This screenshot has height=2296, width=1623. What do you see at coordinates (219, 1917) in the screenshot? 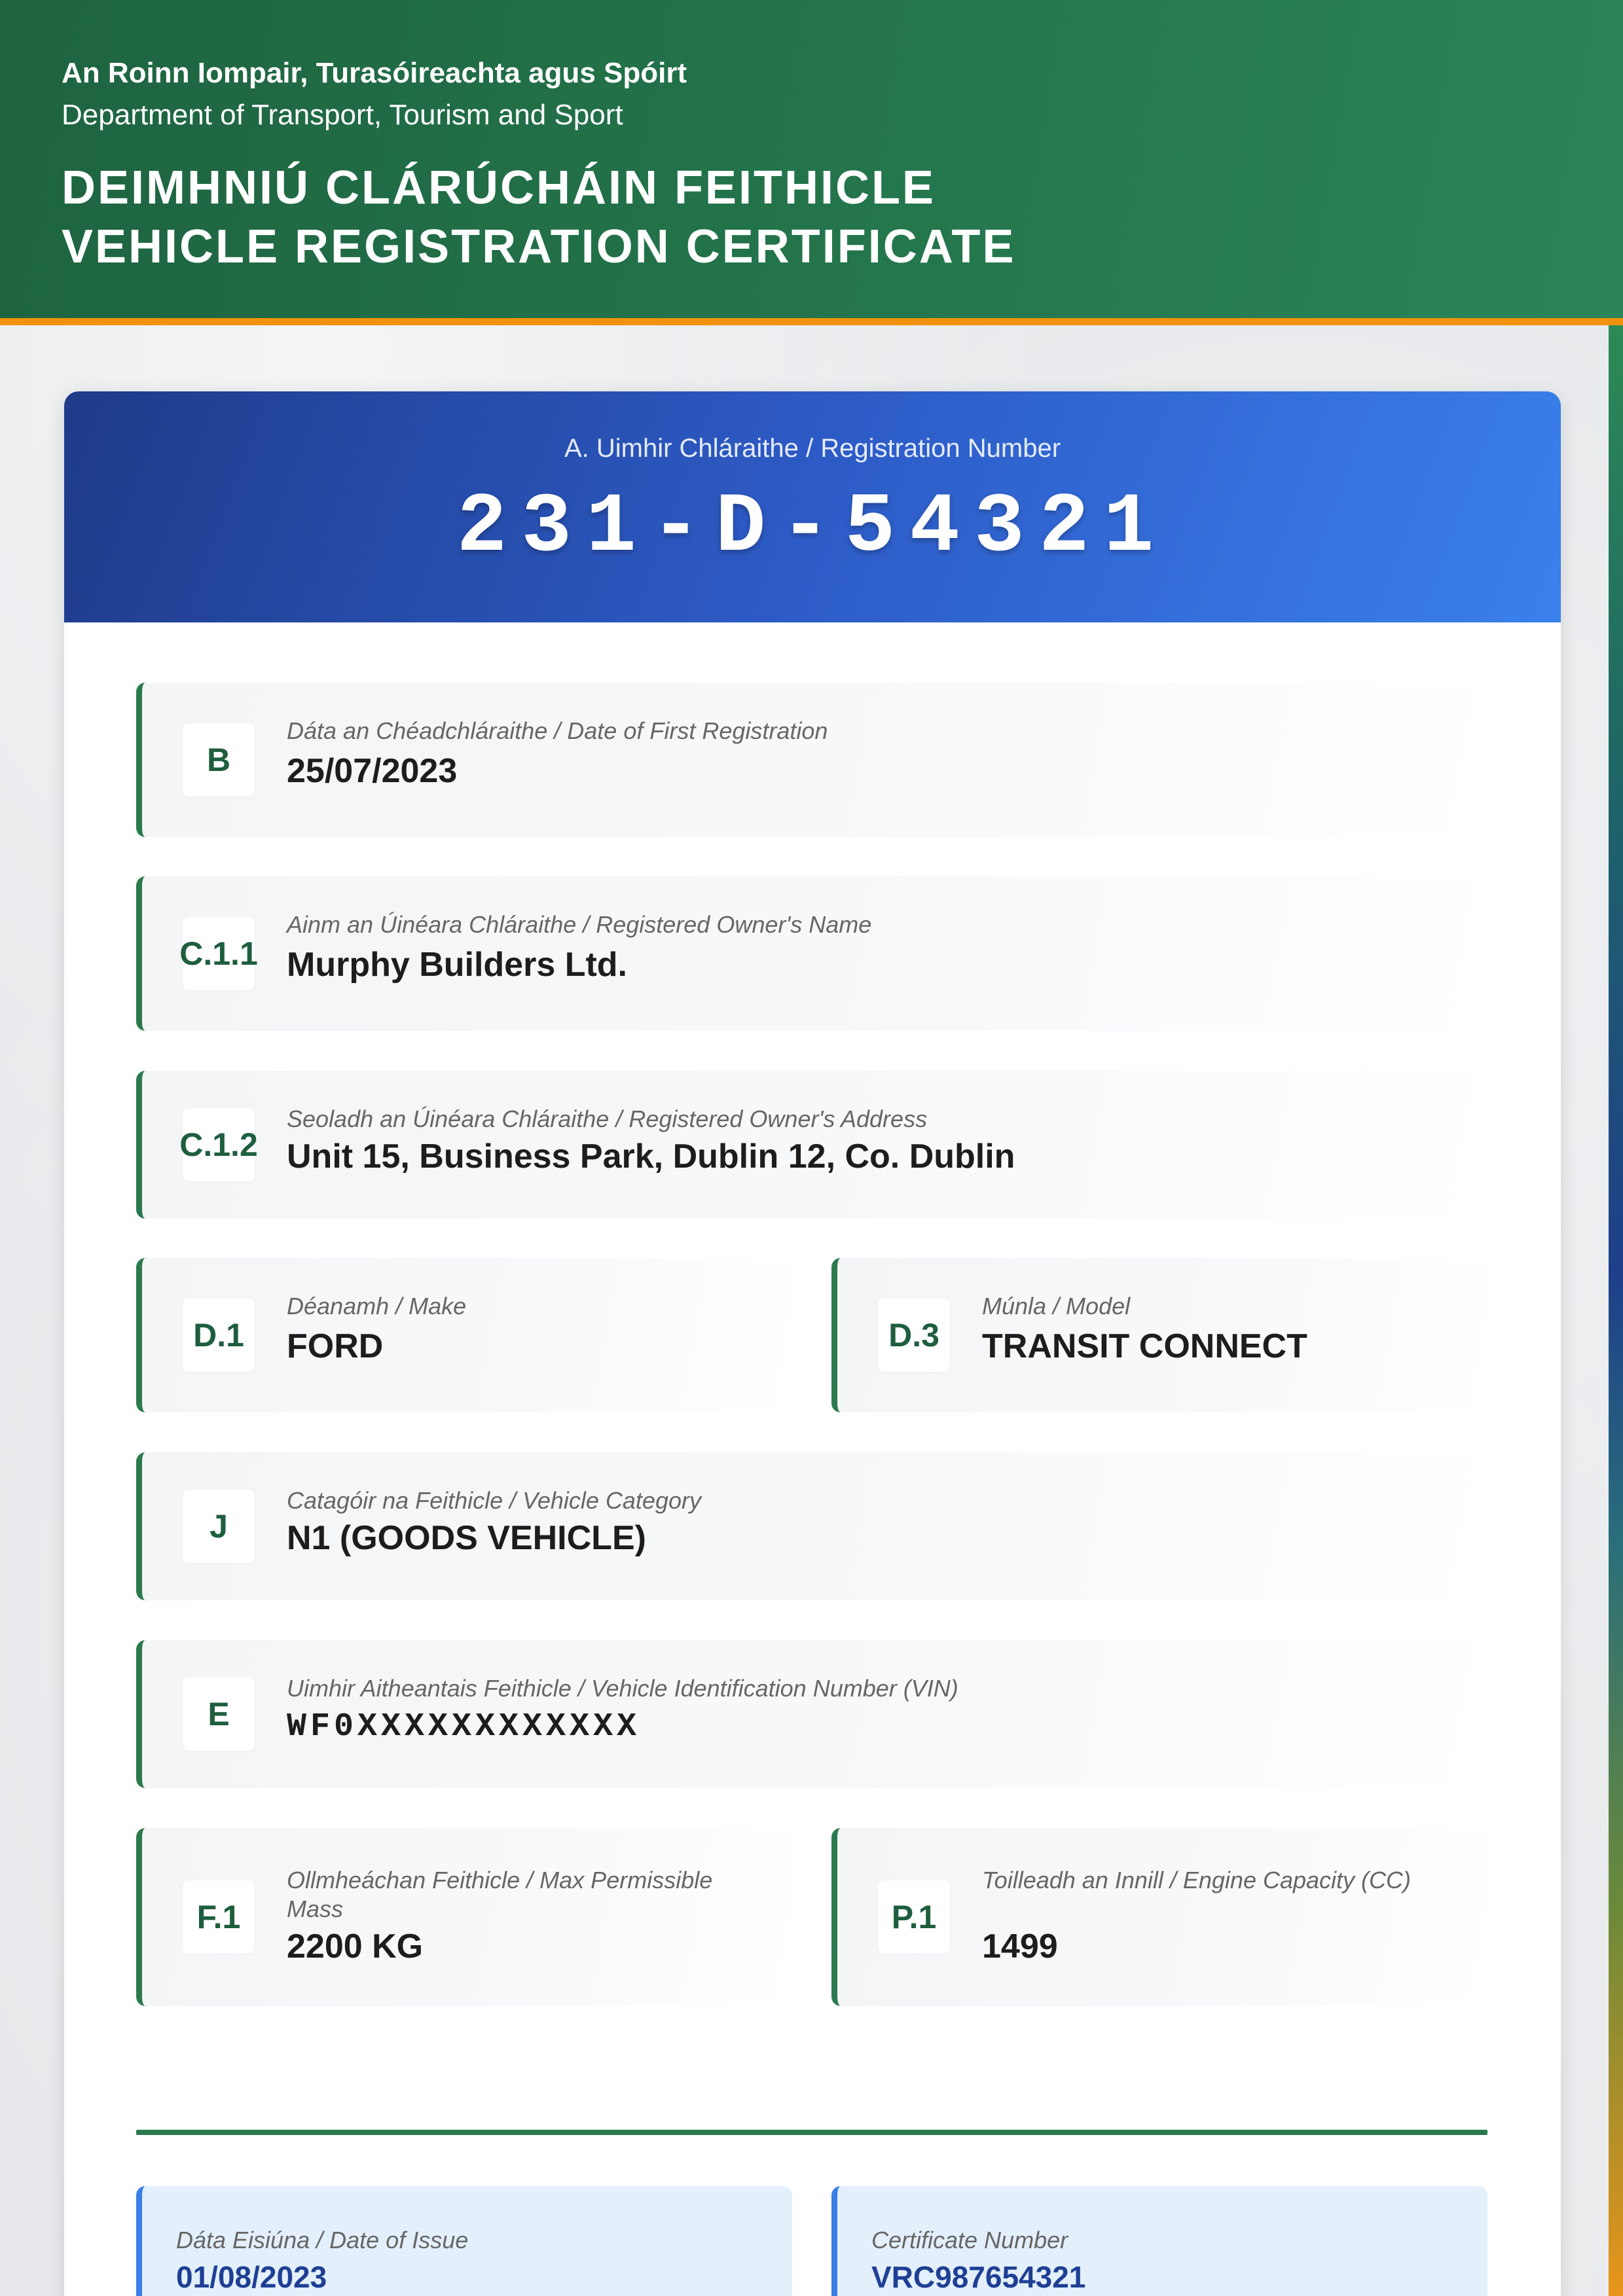
I see `field-code: F.1` at bounding box center [219, 1917].